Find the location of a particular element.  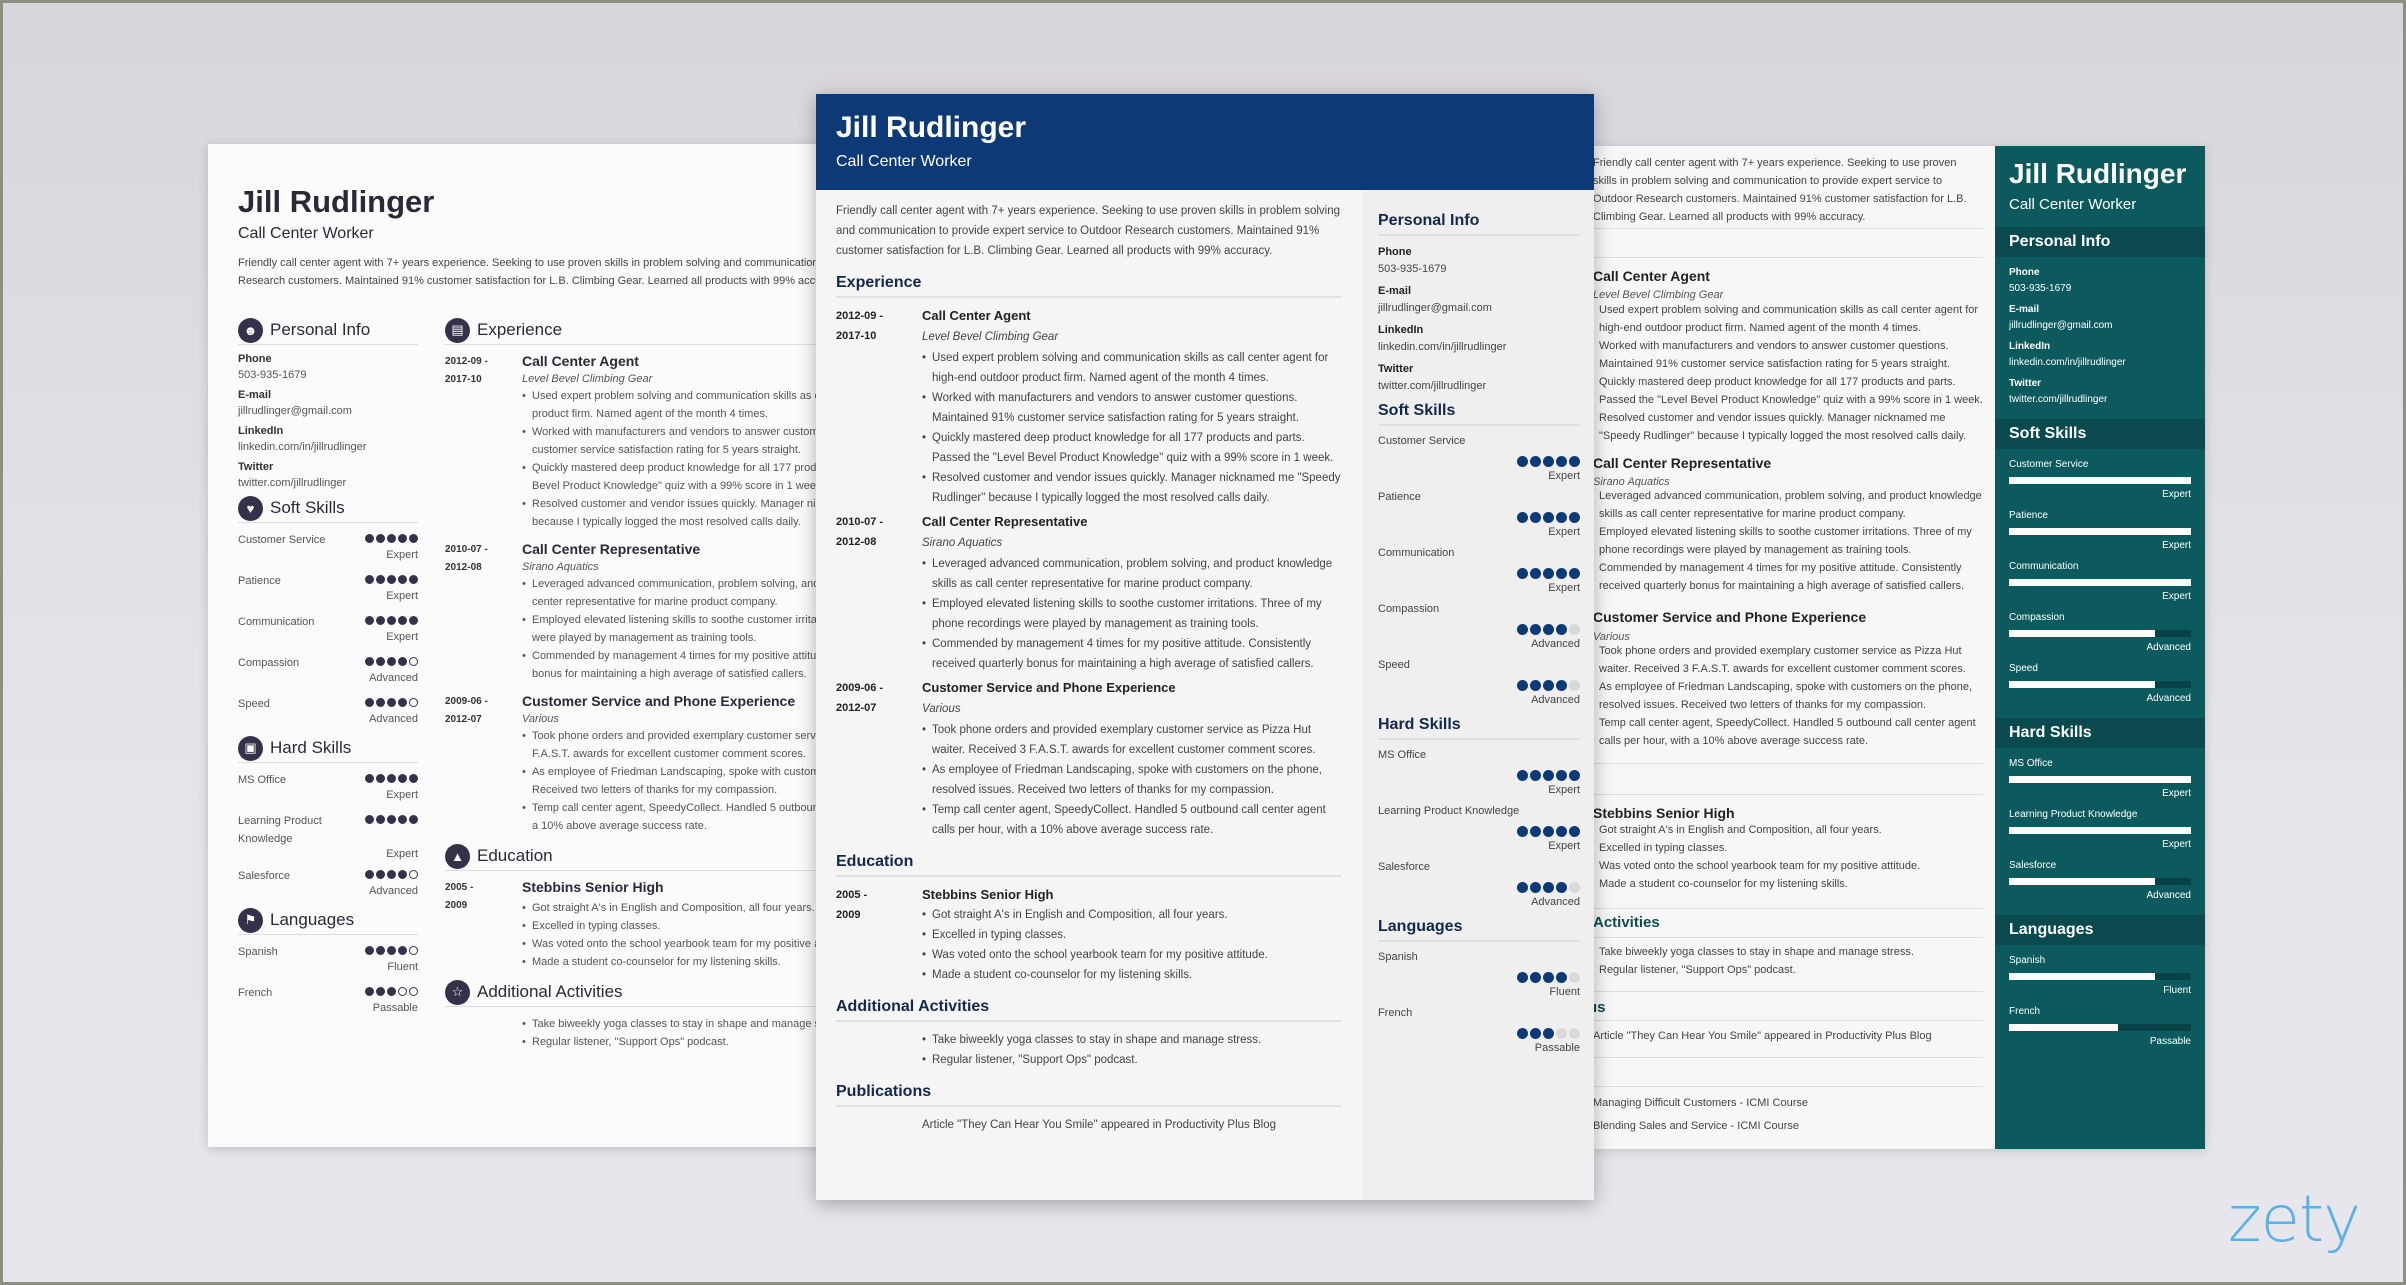

skill-name: Speed is located at coordinates (254, 704).